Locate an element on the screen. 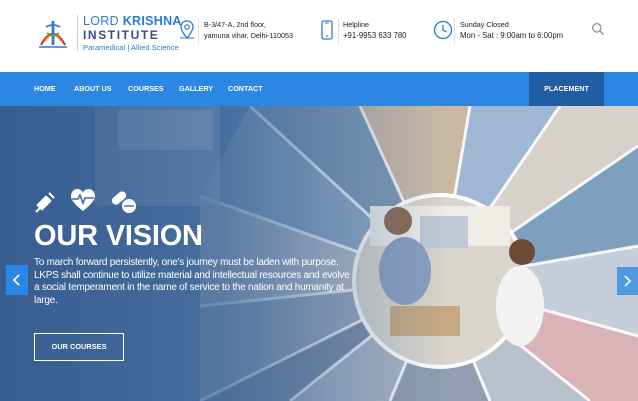 The height and width of the screenshot is (401, 638). phone-icon is located at coordinates (327, 30).